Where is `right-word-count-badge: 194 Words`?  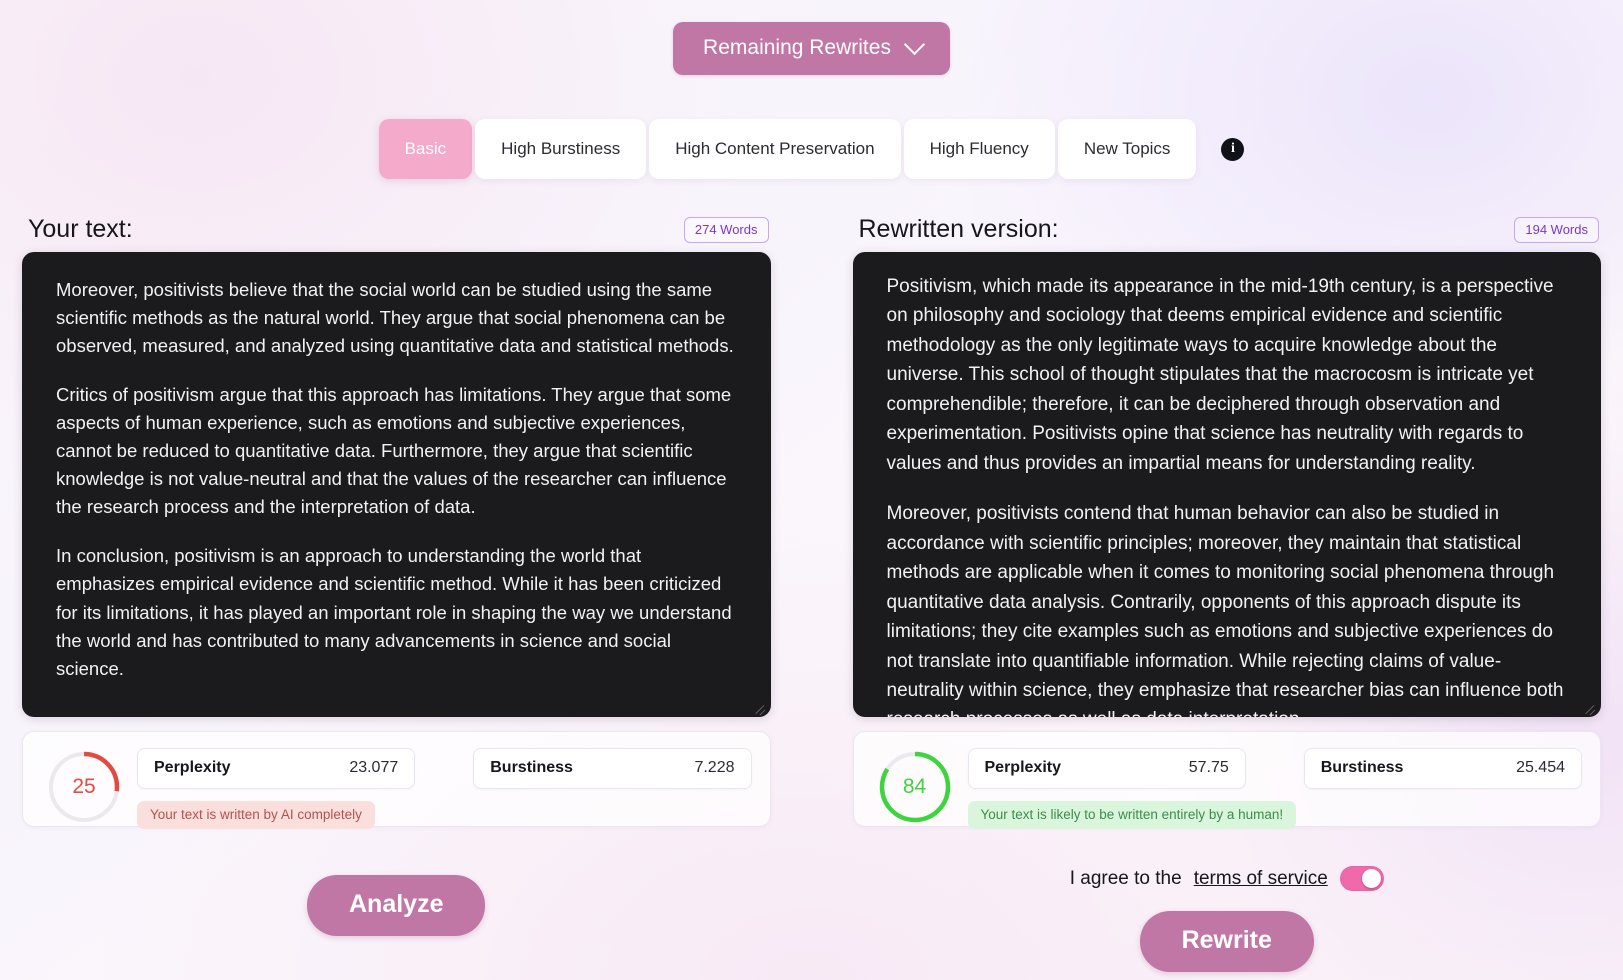 right-word-count-badge: 194 Words is located at coordinates (1556, 229).